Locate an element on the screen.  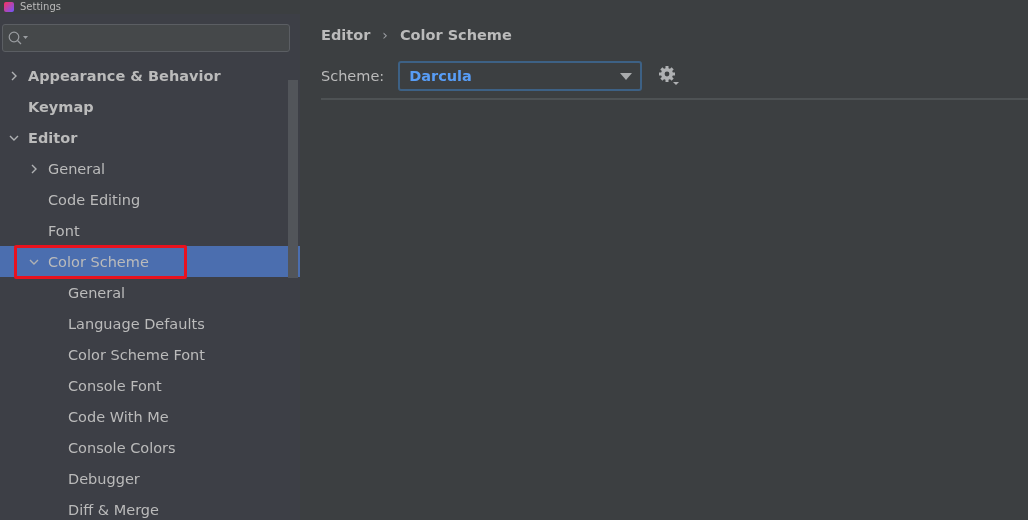
gear-icon is located at coordinates (669, 76).